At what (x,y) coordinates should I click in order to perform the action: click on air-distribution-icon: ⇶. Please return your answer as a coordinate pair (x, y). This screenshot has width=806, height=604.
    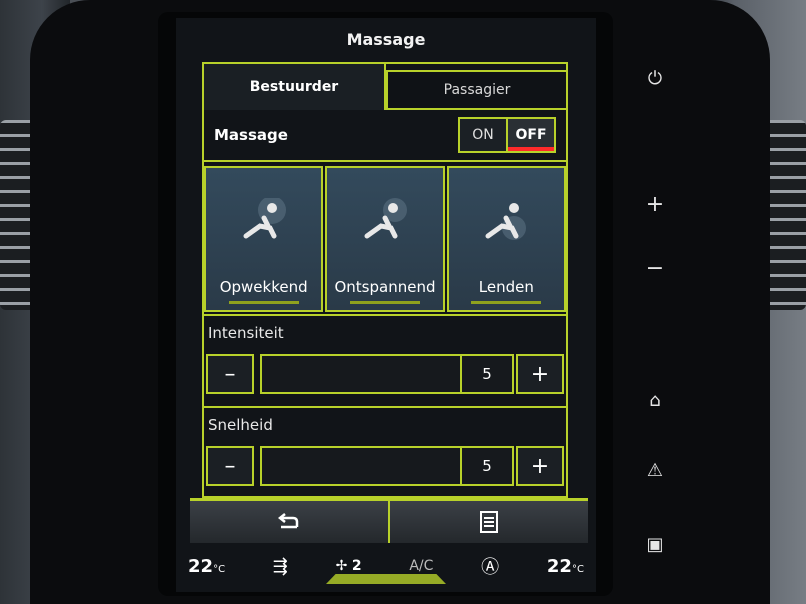
    Looking at the image, I should click on (280, 566).